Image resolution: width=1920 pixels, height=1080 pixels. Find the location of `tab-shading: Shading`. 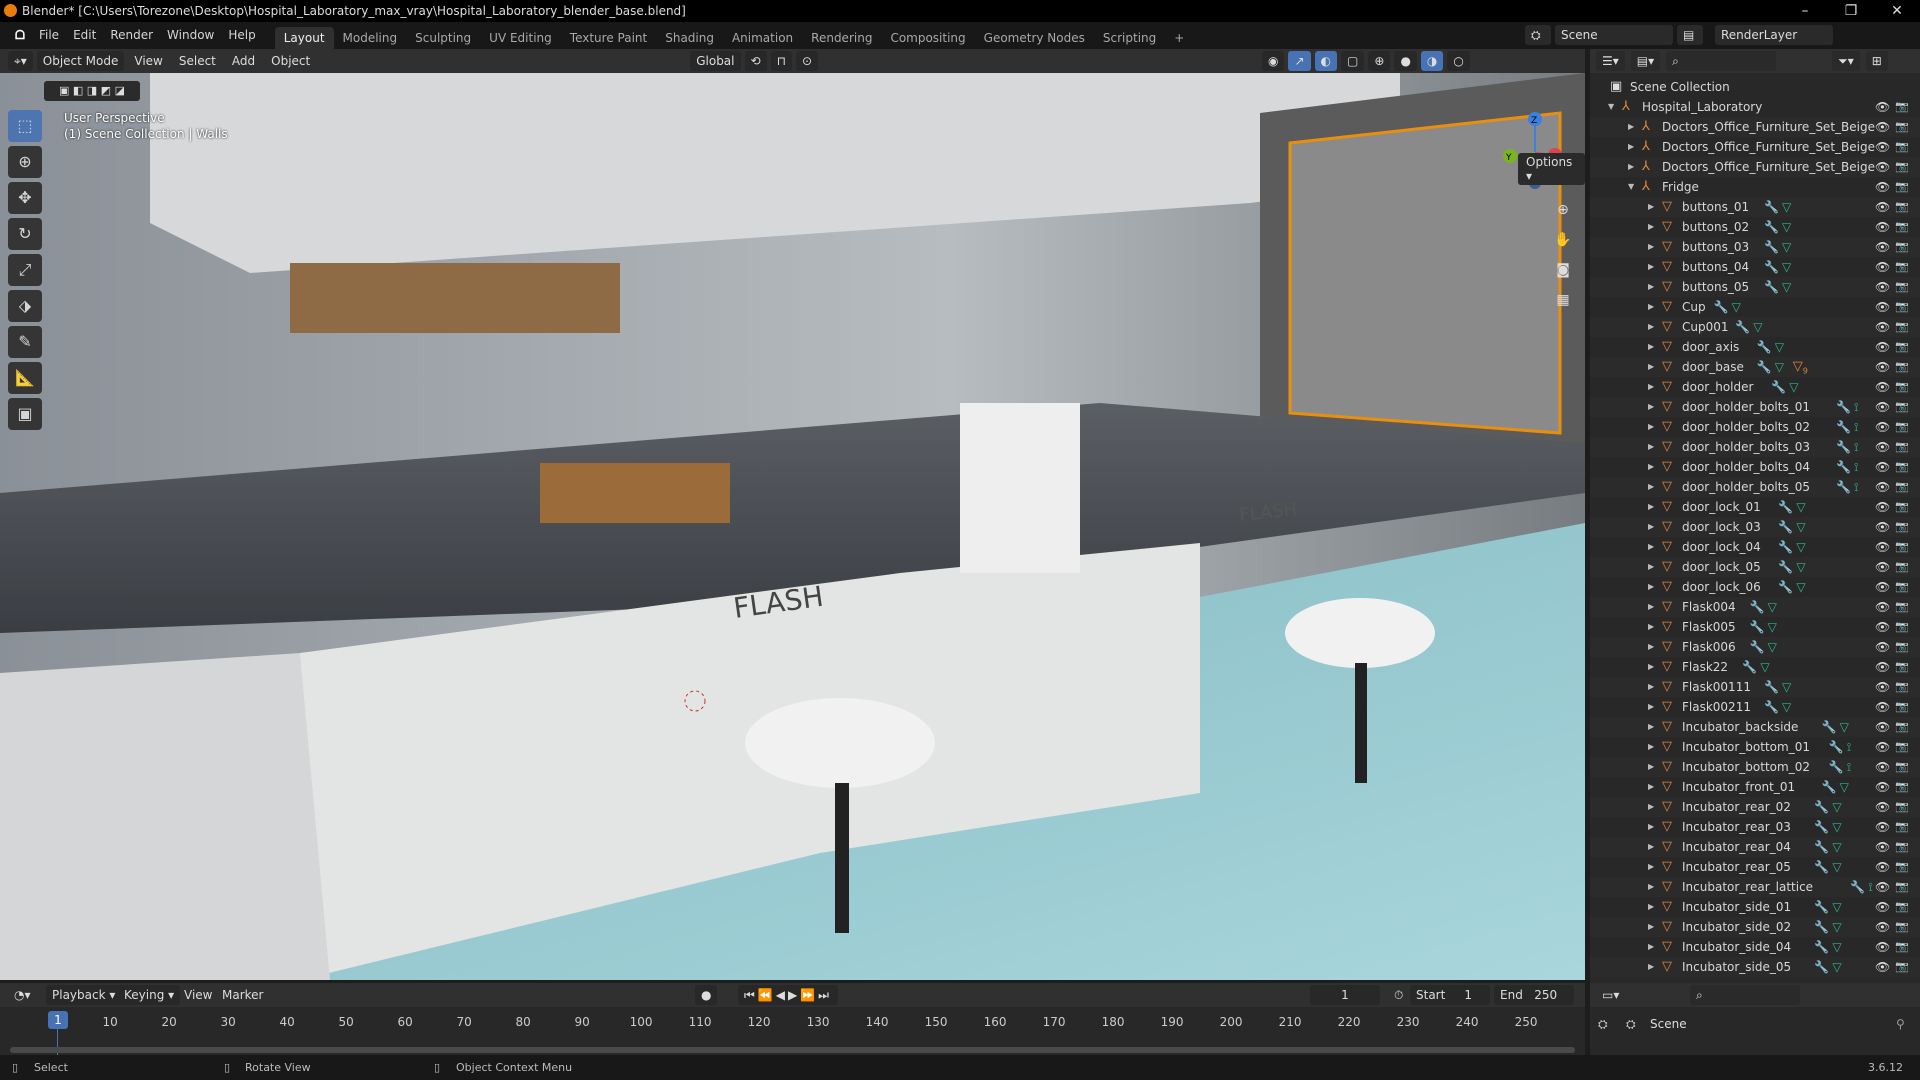

tab-shading: Shading is located at coordinates (689, 38).